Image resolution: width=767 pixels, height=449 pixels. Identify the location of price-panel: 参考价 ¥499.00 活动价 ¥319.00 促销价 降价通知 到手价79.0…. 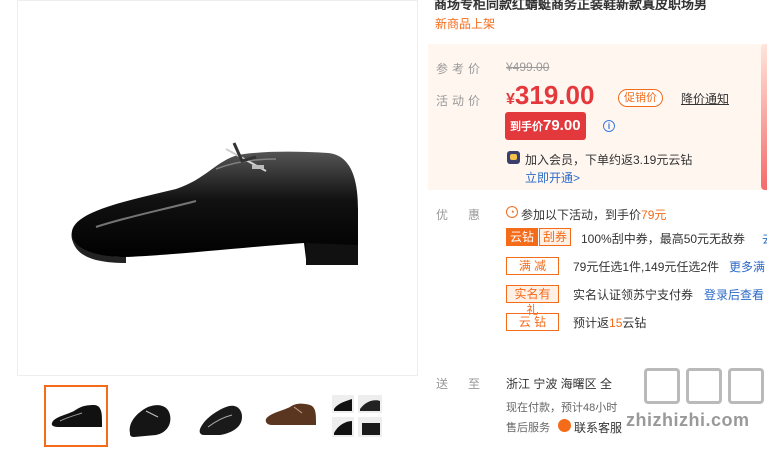
(597, 117).